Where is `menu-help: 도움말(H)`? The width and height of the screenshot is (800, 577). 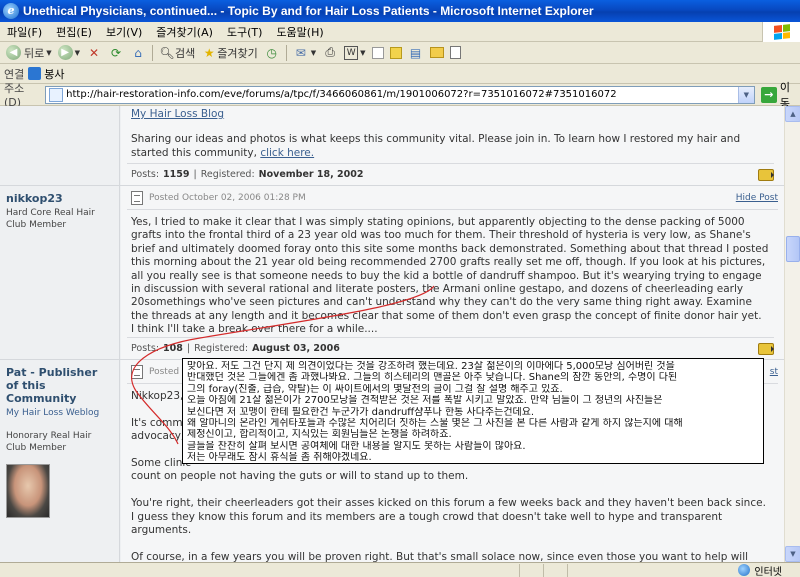
menu-help: 도움말(H) is located at coordinates (299, 32).